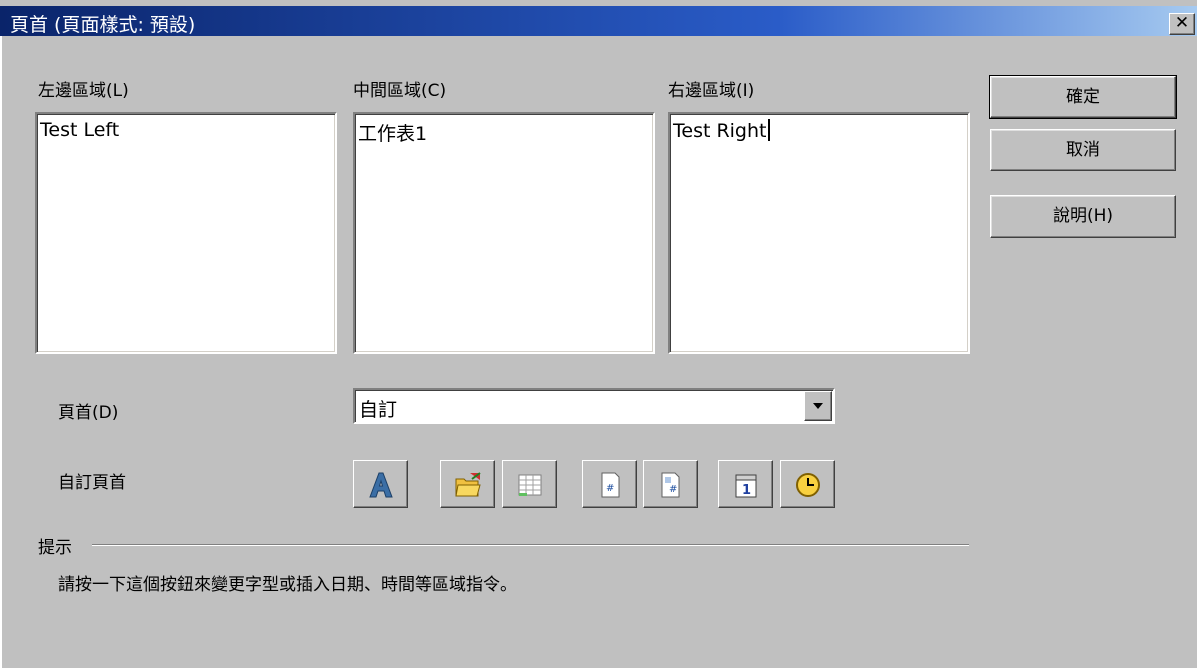  I want to click on close-button: ✕, so click(1182, 24).